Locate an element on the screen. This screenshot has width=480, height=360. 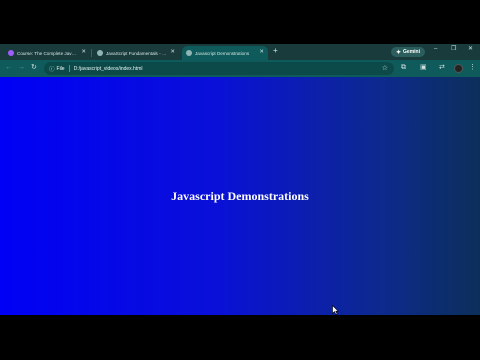
tab-divider is located at coordinates (91, 53).